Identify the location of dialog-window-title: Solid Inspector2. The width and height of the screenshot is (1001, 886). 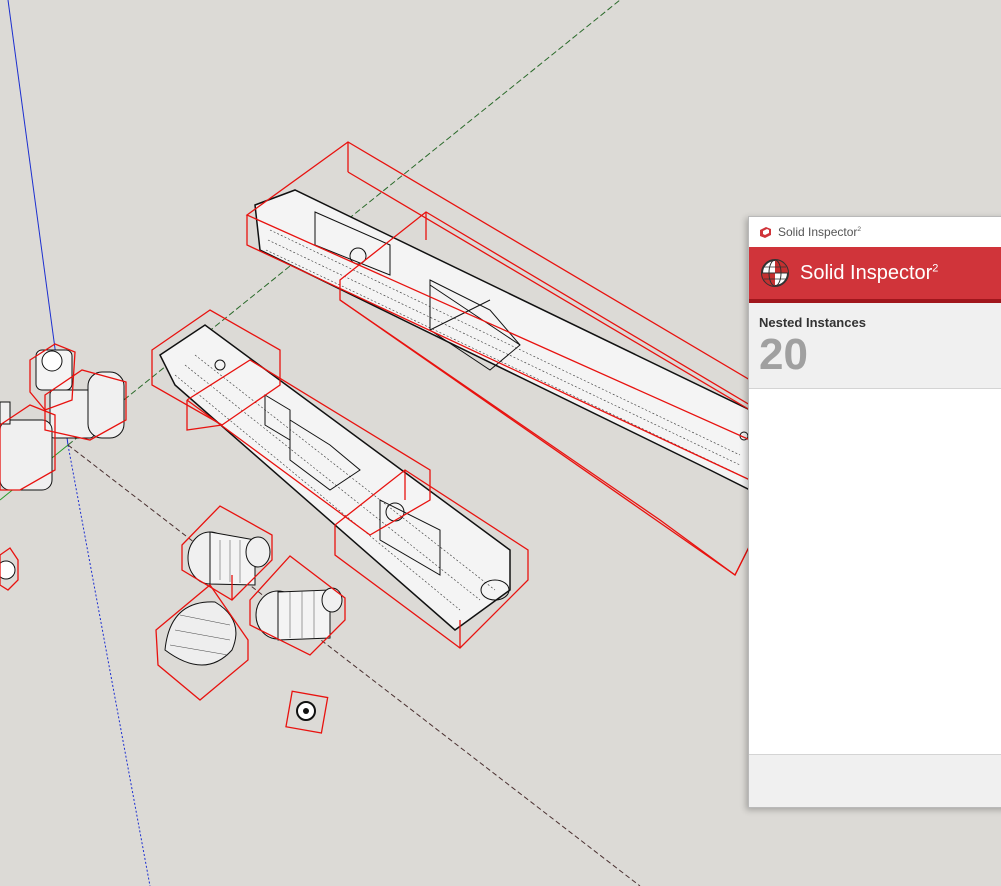
(820, 232).